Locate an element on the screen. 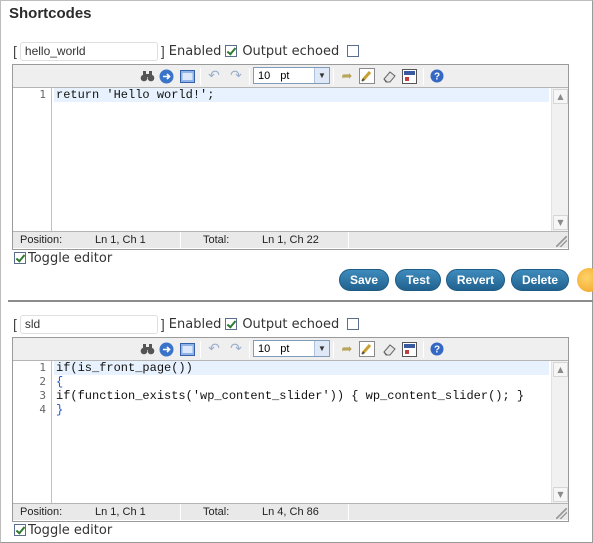 The height and width of the screenshot is (543, 593). line-number: 4 is located at coordinates (42, 409).